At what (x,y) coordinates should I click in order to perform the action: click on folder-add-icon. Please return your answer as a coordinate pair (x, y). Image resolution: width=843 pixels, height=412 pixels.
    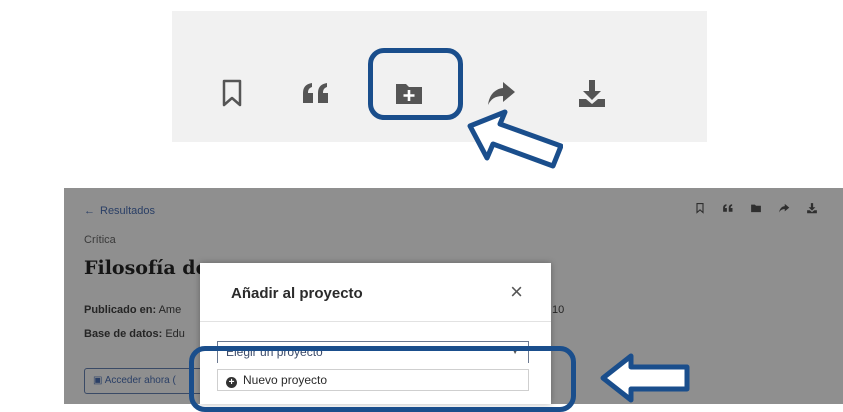
    Looking at the image, I should click on (756, 208).